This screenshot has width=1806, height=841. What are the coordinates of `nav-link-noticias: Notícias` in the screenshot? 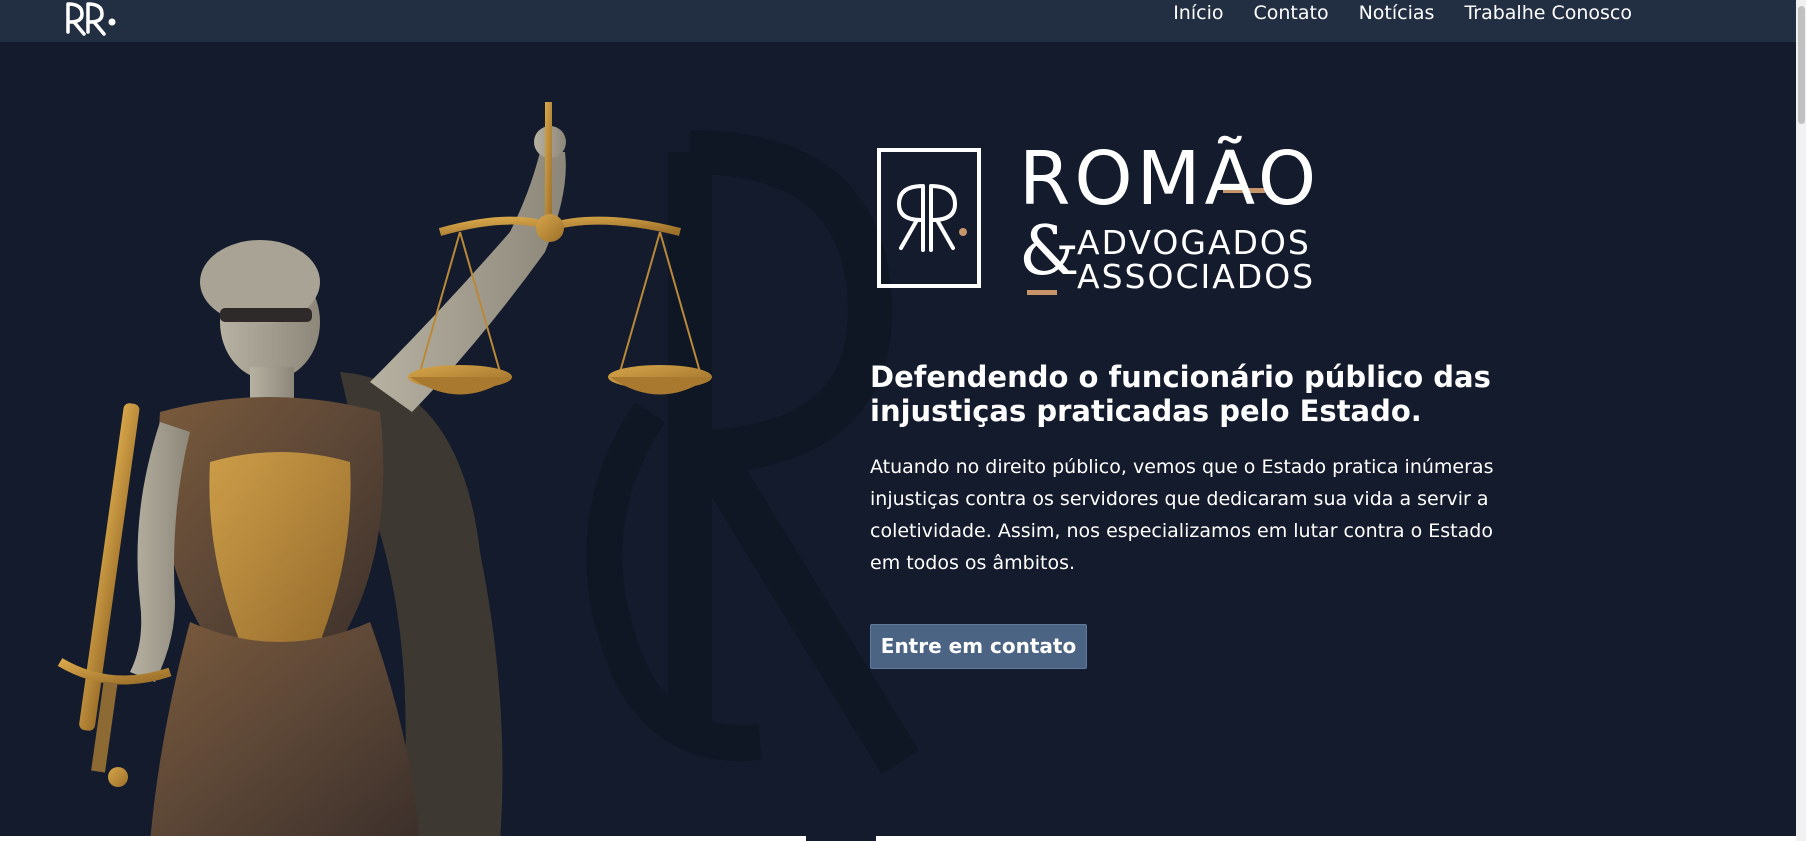 It's located at (1397, 13).